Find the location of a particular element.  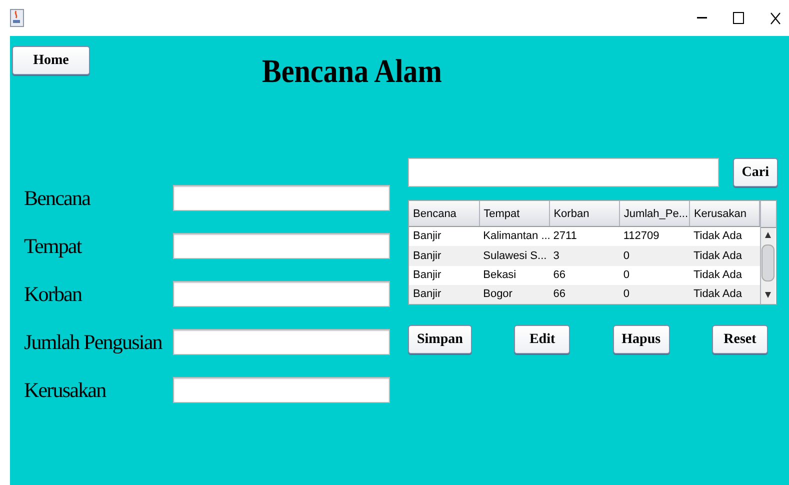

scrollbar-drawing is located at coordinates (768, 266).